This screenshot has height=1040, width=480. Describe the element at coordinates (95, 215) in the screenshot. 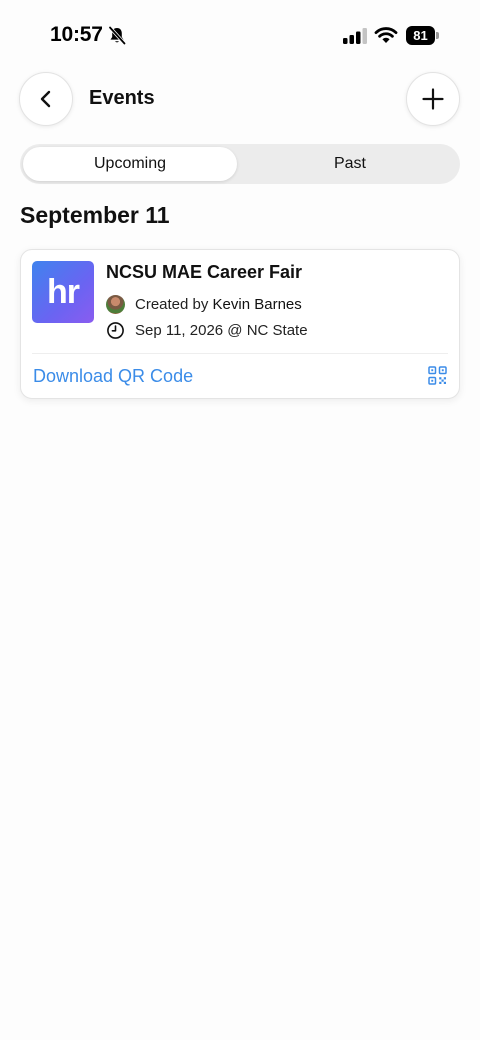

I see `section-date-heading: September 11` at that location.